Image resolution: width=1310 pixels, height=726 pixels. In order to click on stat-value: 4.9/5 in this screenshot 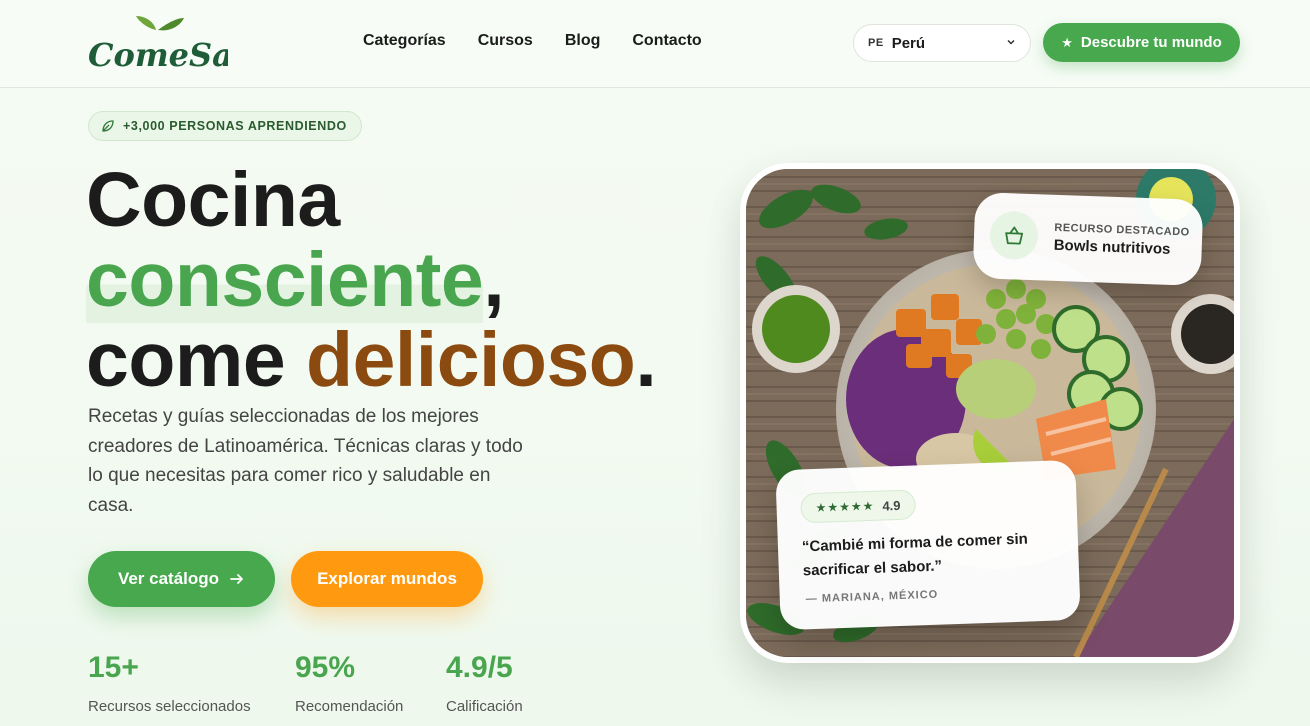, I will do `click(479, 667)`.